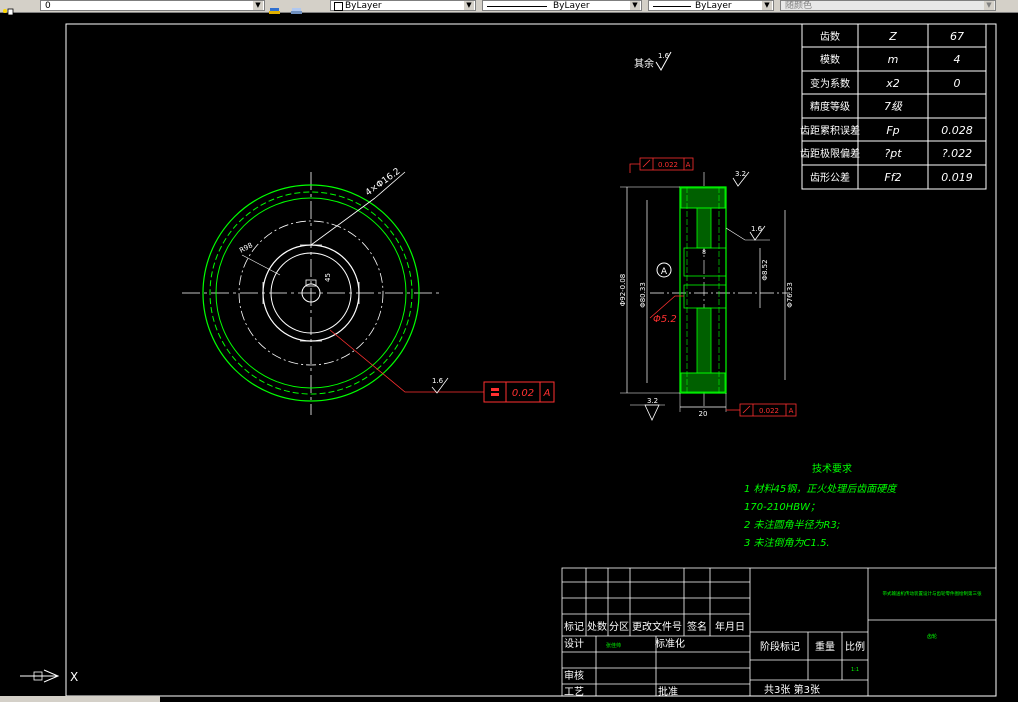 This screenshot has width=1018, height=702. What do you see at coordinates (799, 6) in the screenshot?
I see `plotstyle-control-value: 随颜色` at bounding box center [799, 6].